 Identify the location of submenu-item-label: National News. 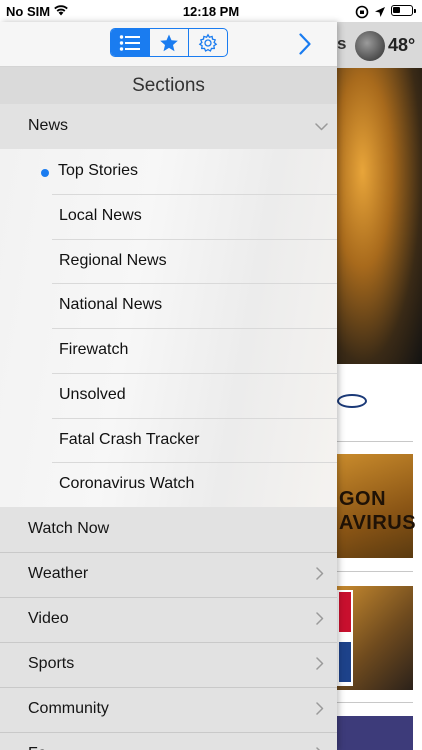
(111, 304).